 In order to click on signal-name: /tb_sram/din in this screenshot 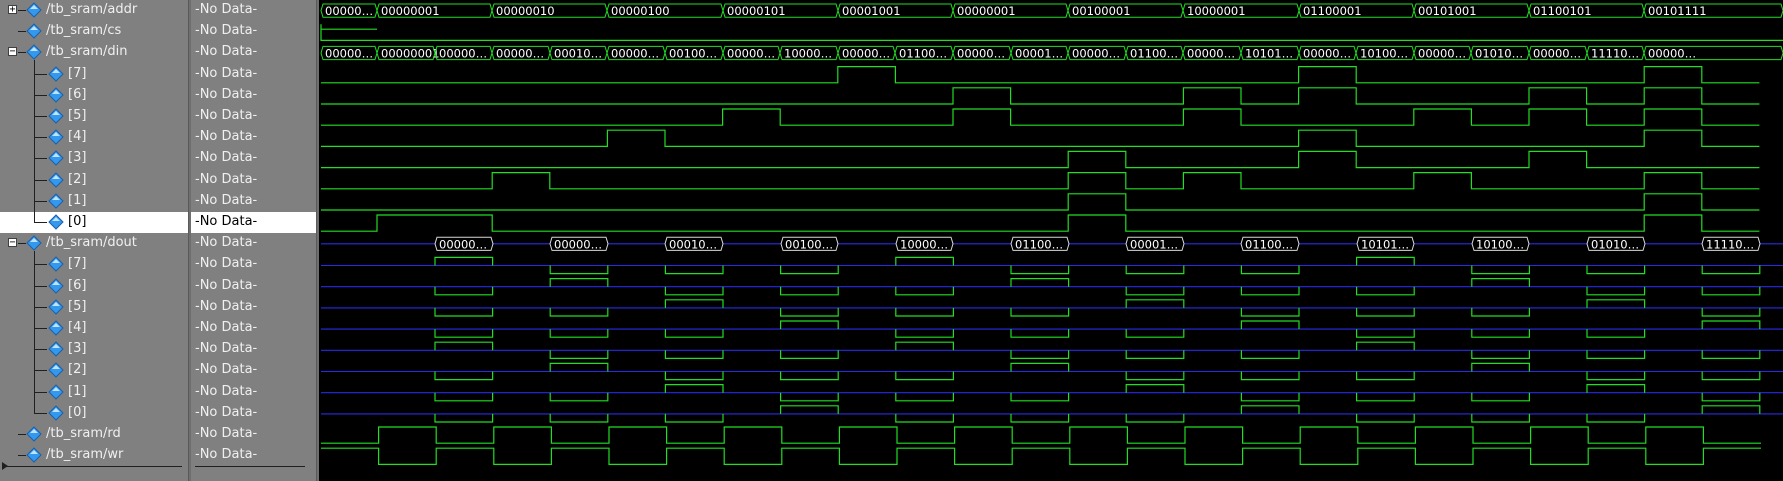, I will do `click(87, 52)`.